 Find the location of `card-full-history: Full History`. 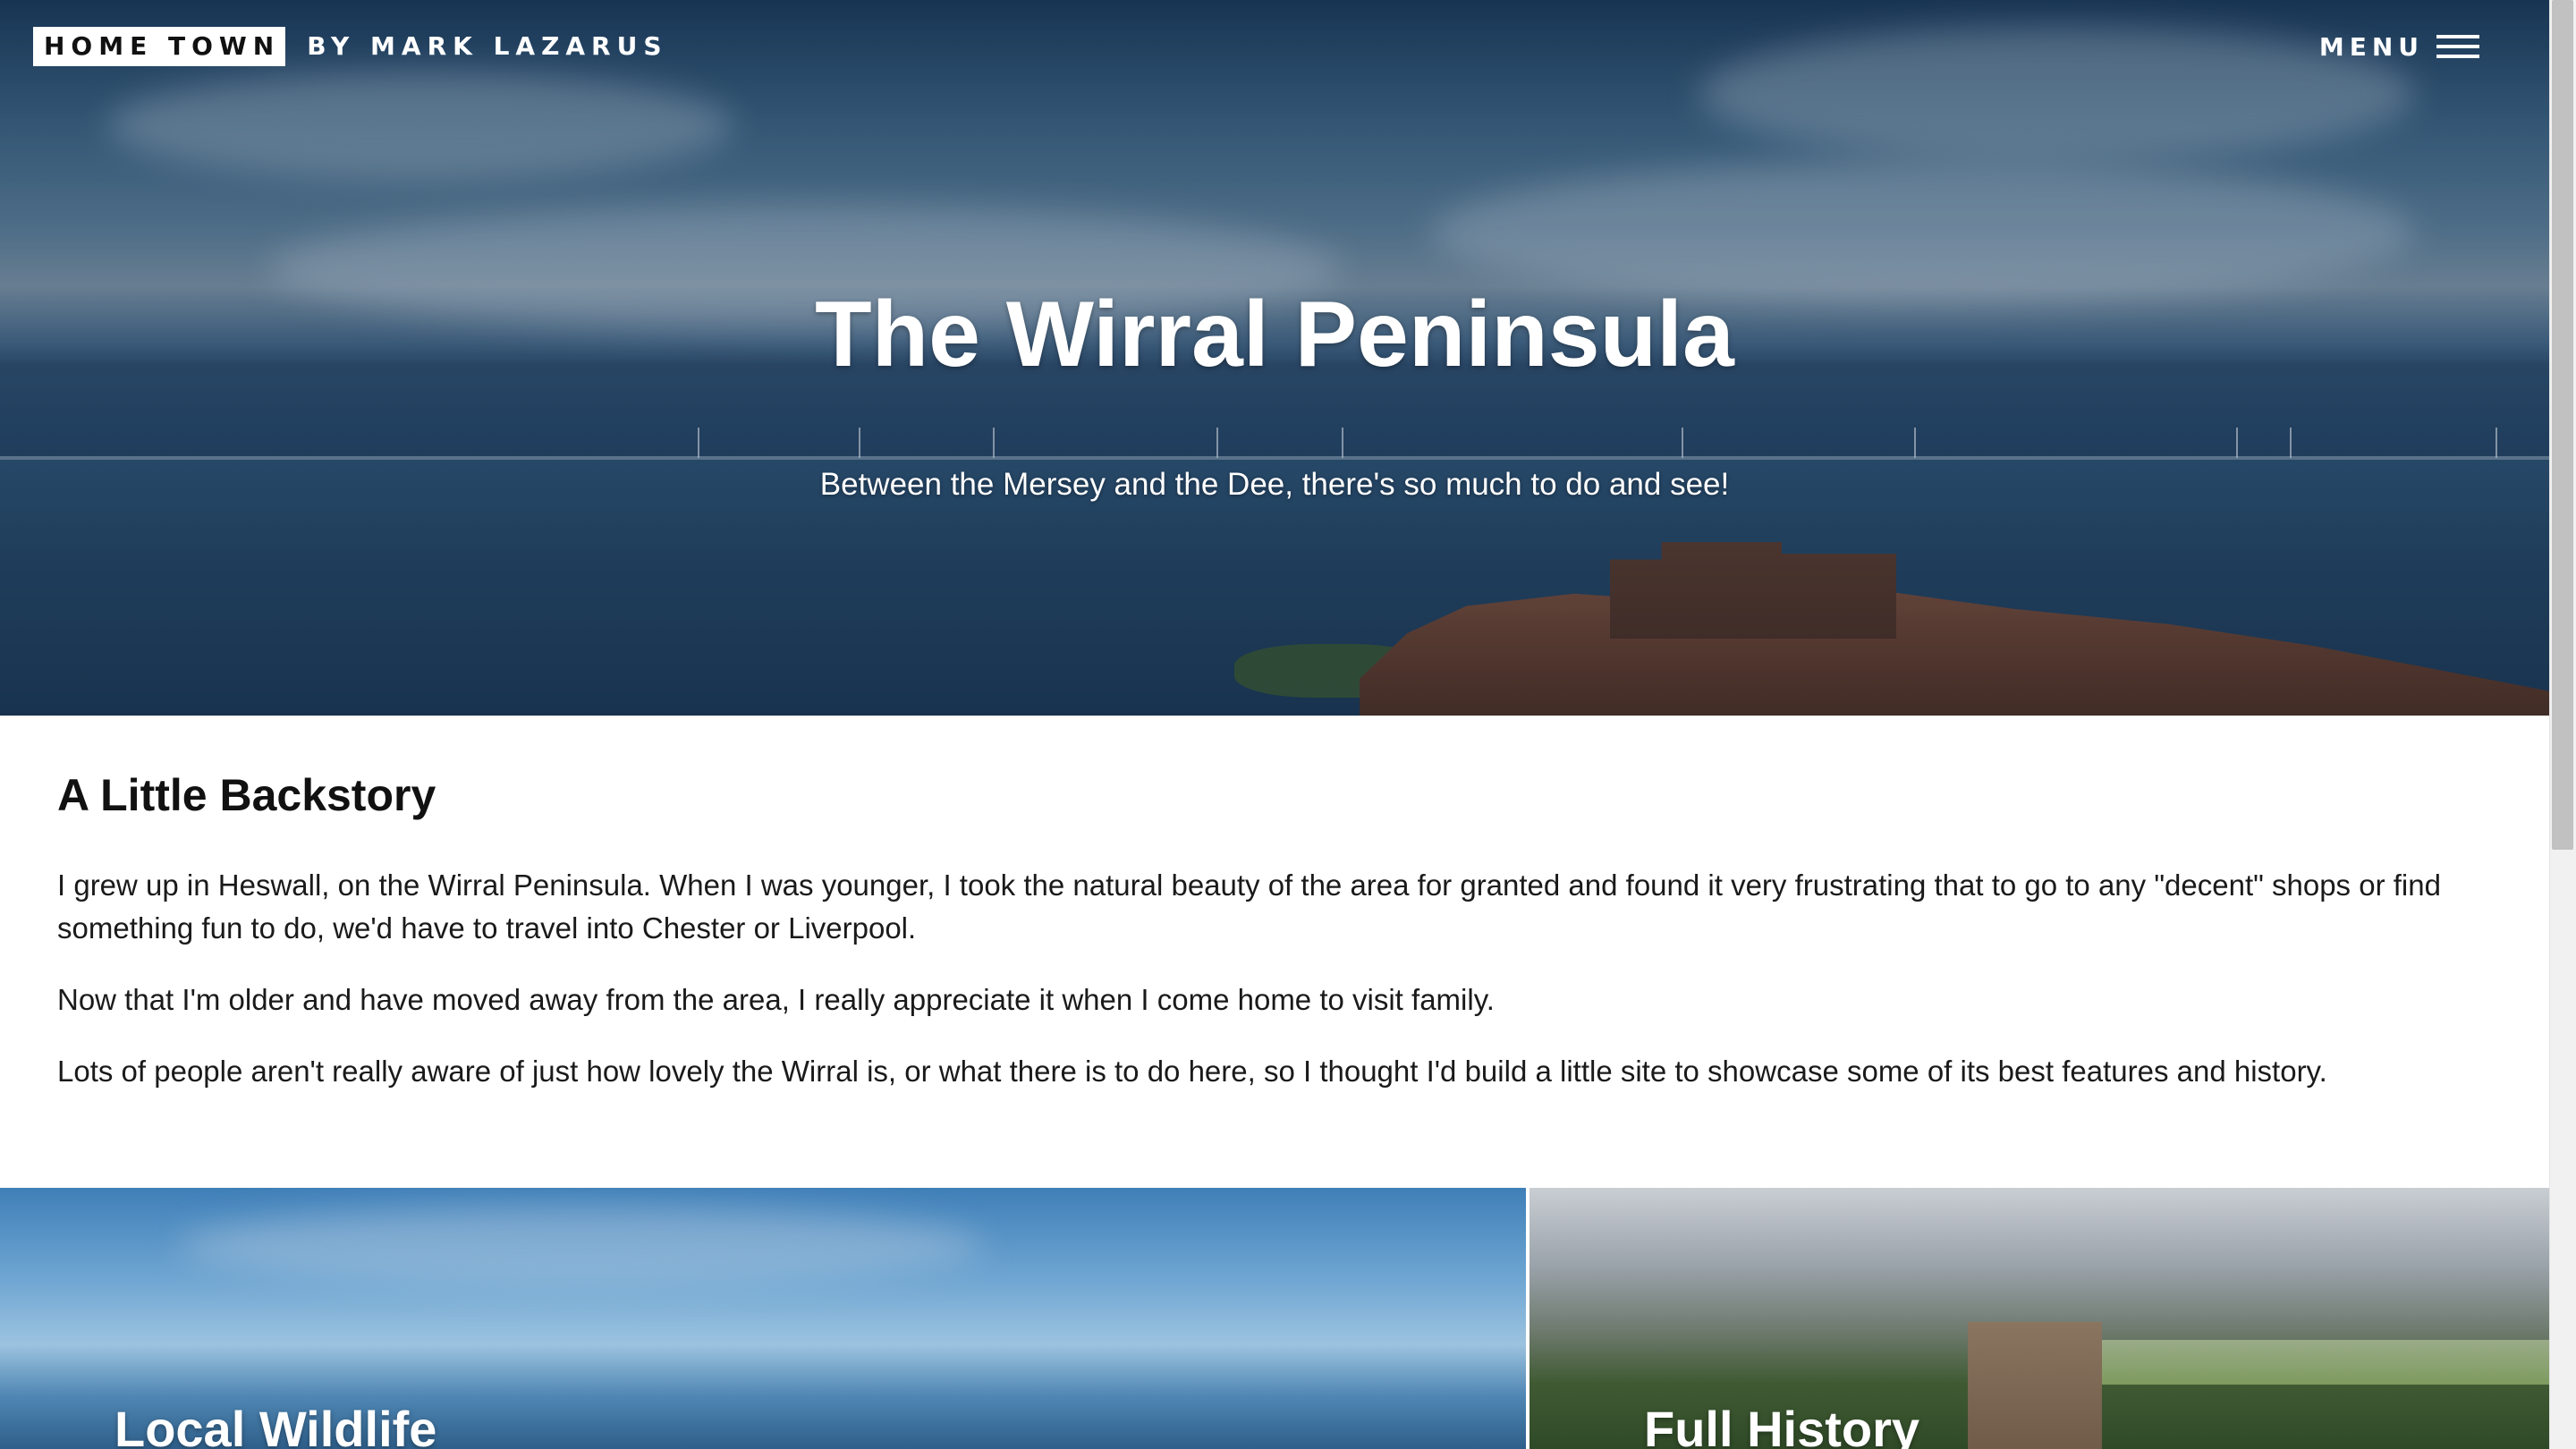

card-full-history: Full History is located at coordinates (2039, 1318).